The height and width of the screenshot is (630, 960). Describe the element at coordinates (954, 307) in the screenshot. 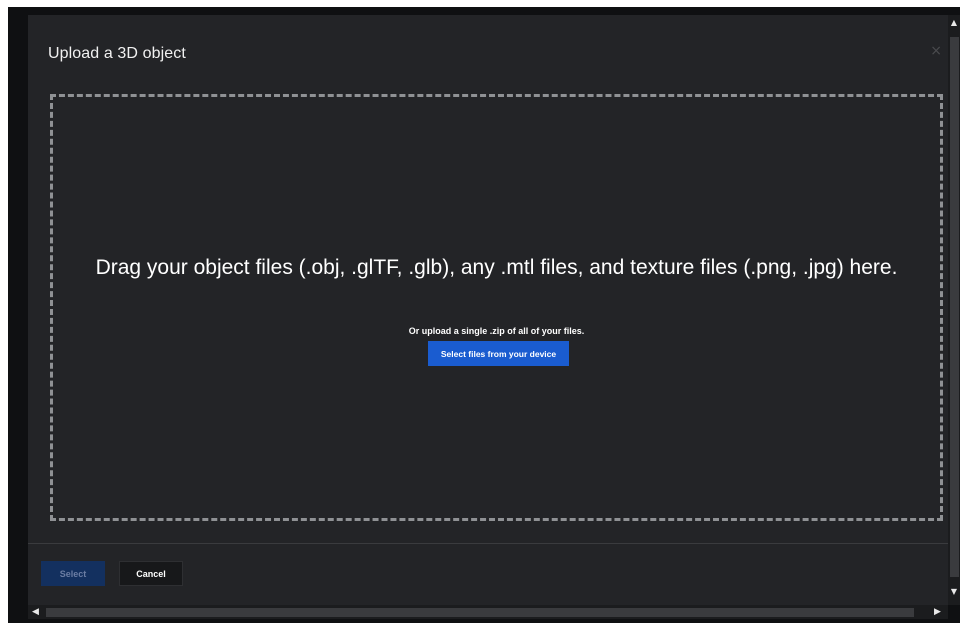

I see `vertical-scroll-thumb` at that location.